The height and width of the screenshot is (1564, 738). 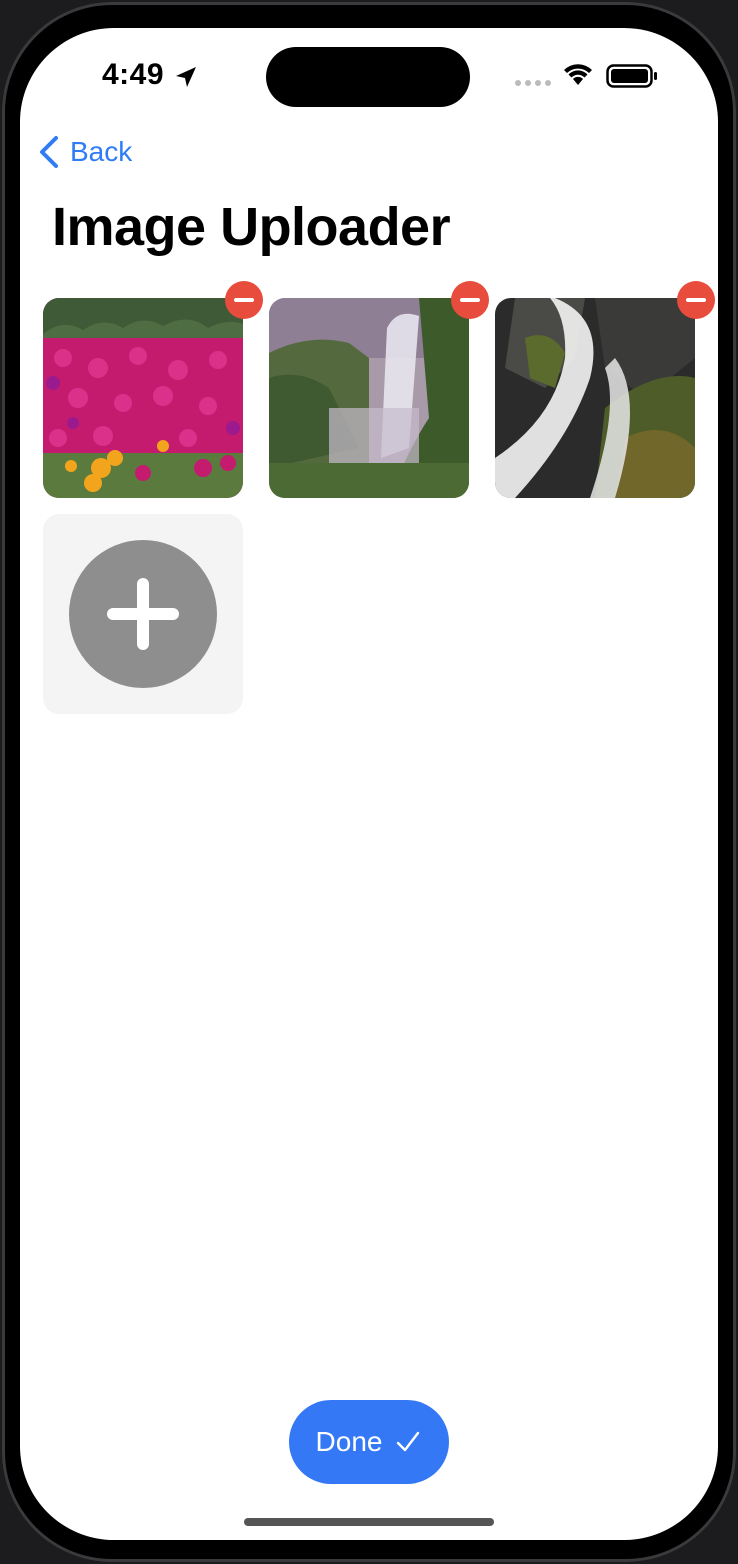 I want to click on battery-icon, so click(x=631, y=76).